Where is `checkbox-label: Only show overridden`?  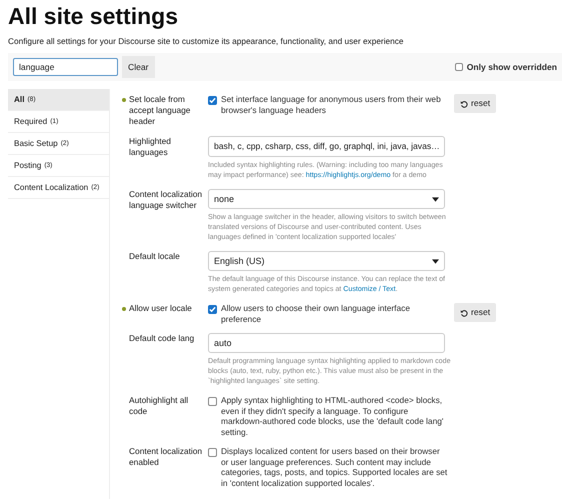
checkbox-label: Only show overridden is located at coordinates (511, 67).